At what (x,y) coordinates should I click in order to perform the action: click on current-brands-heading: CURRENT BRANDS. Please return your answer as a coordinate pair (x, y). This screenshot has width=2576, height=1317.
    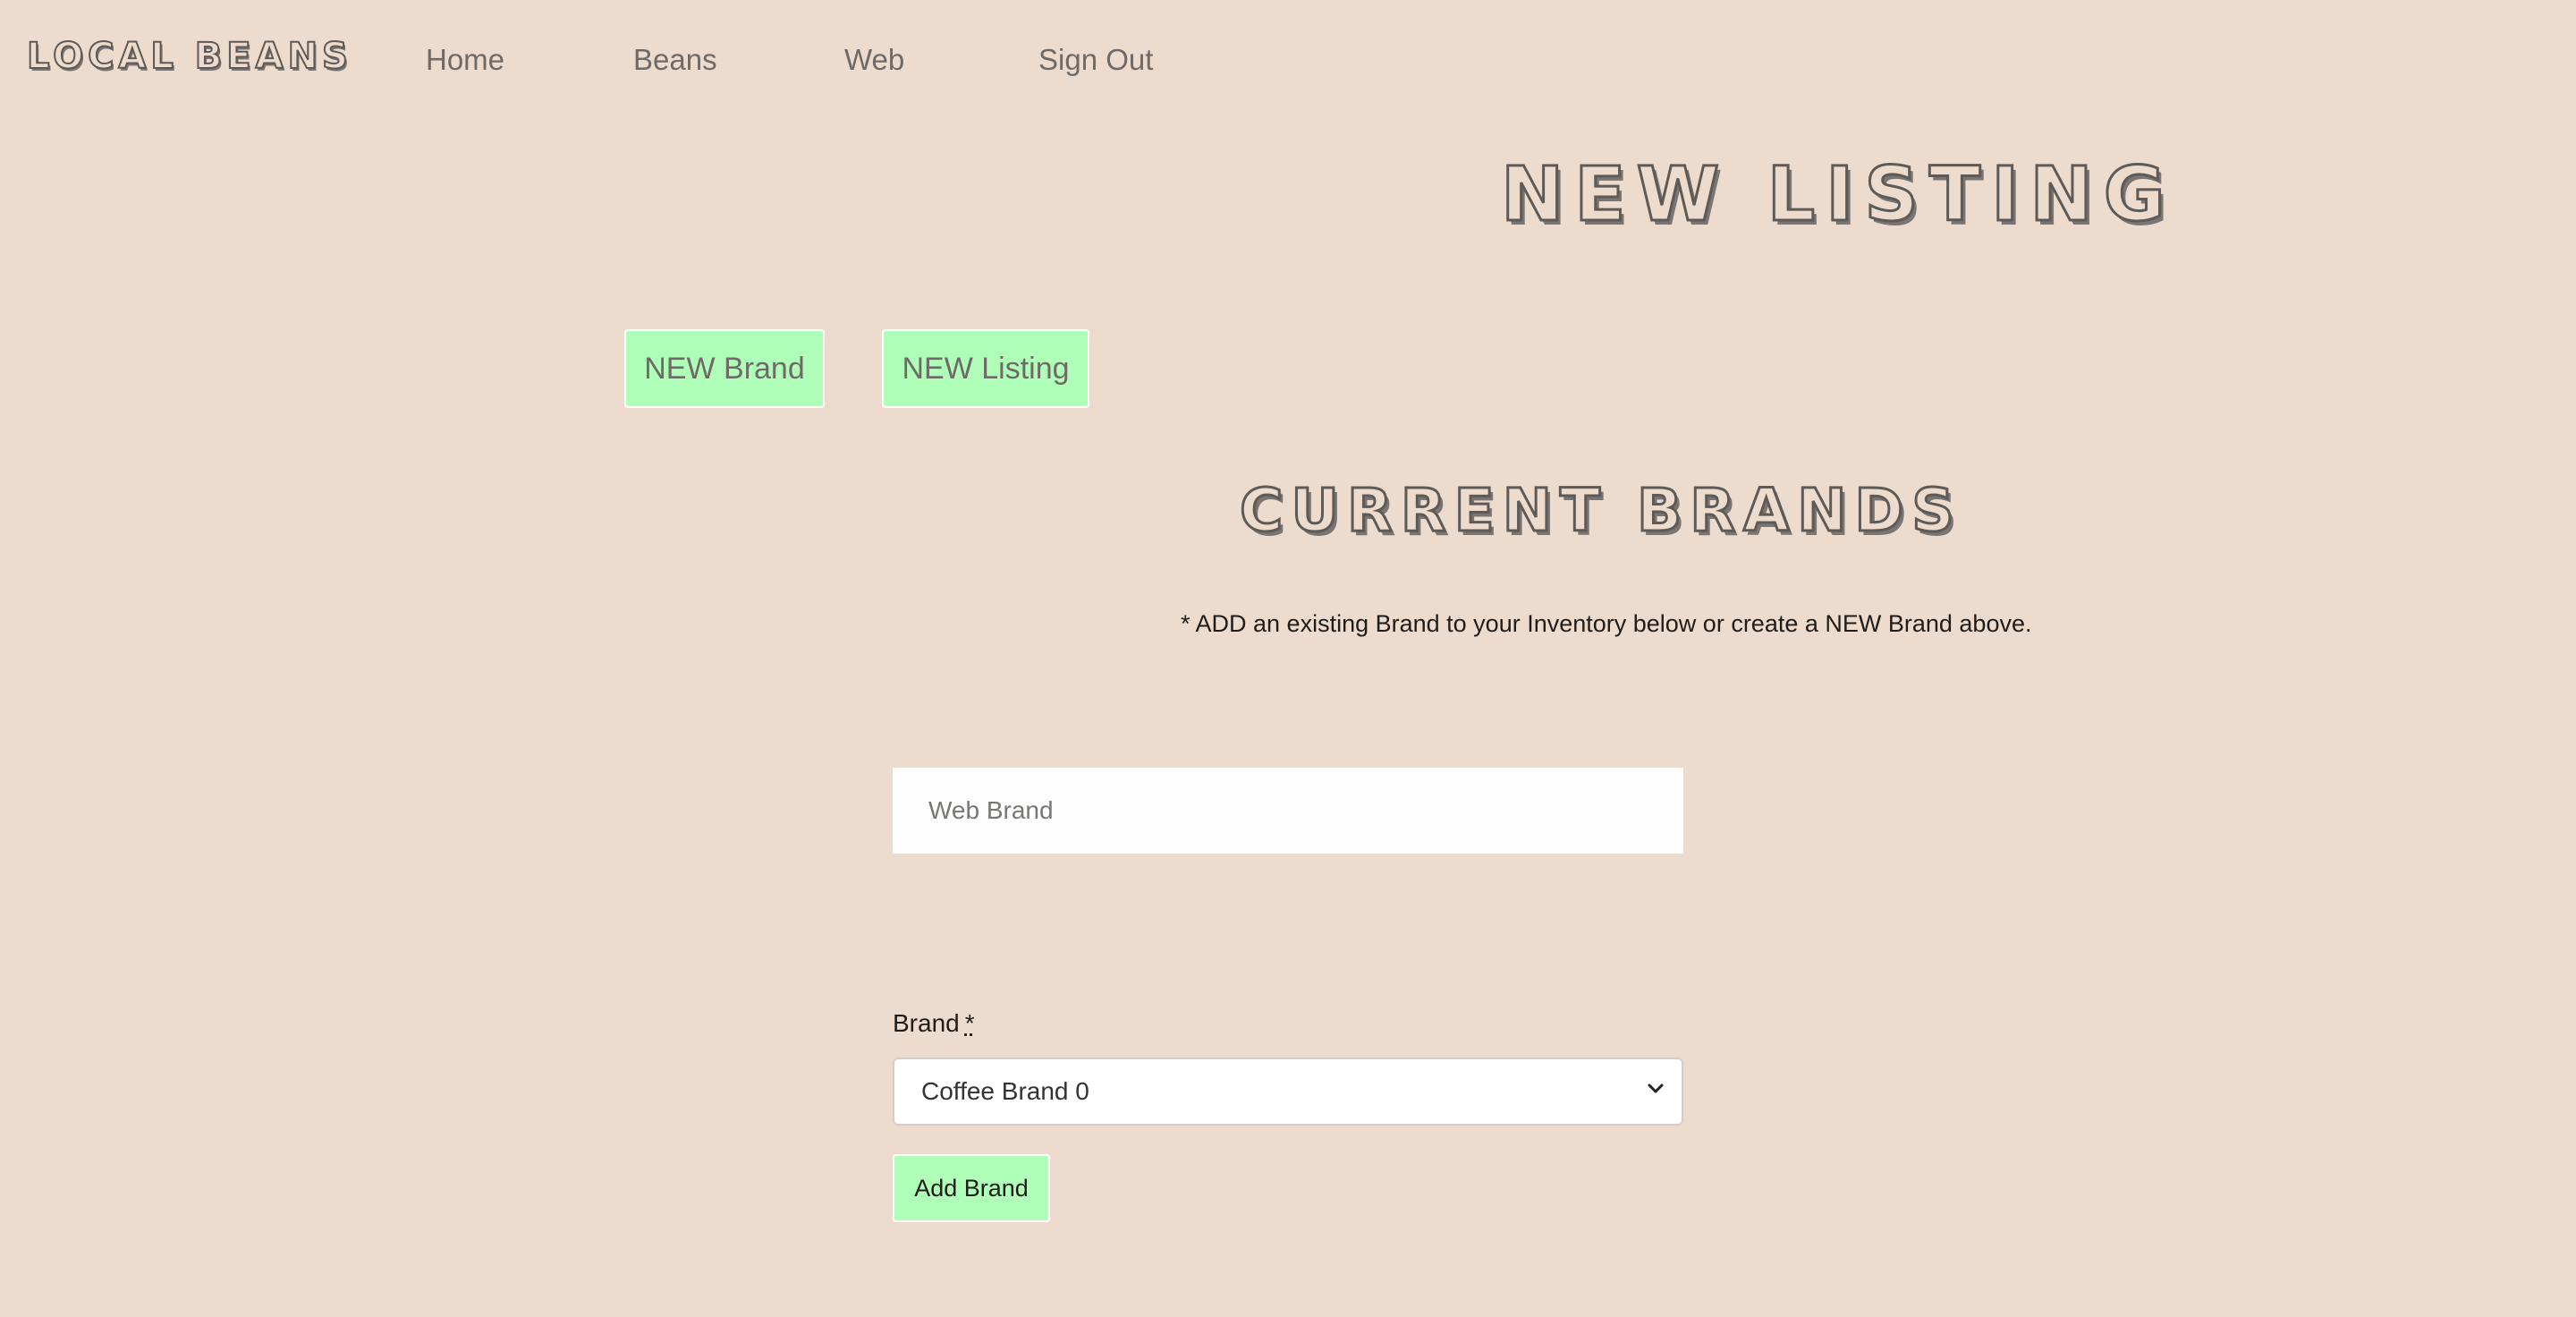
    Looking at the image, I should click on (1600, 511).